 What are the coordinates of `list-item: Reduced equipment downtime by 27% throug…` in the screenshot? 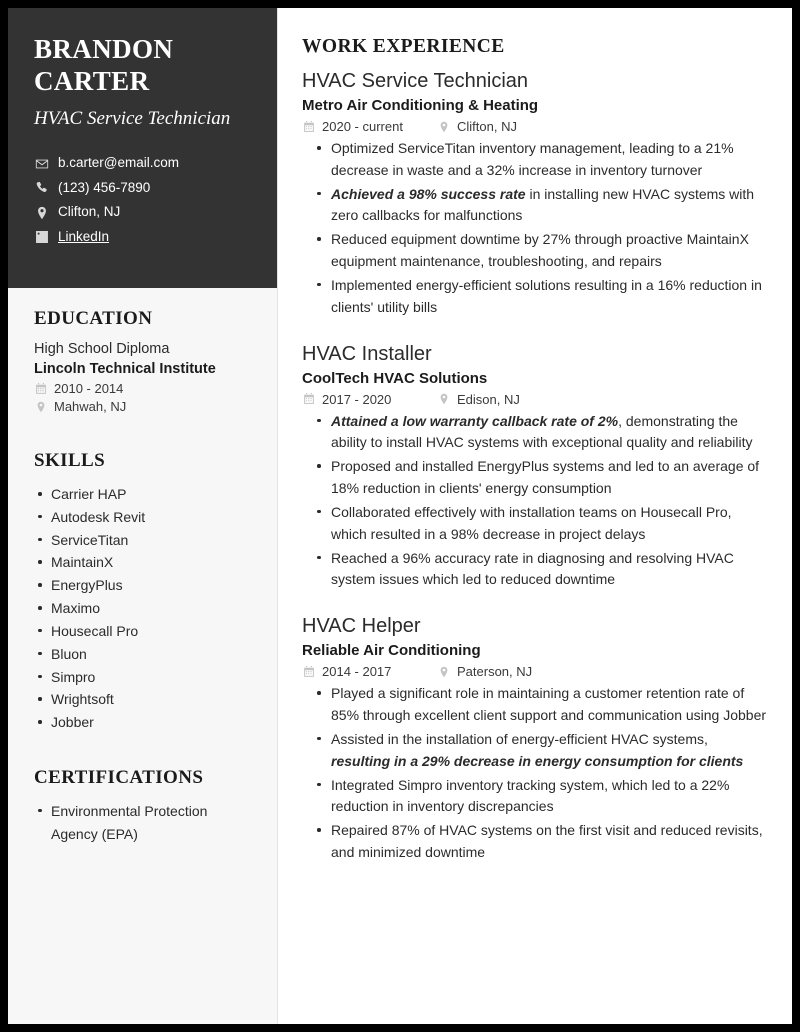 It's located at (535, 251).